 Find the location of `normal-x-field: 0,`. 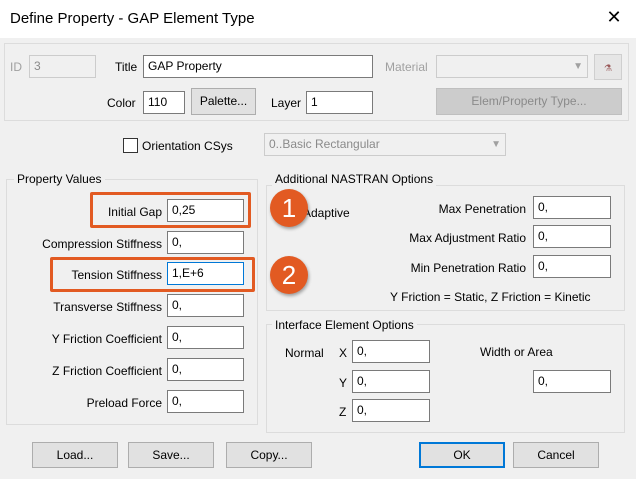

normal-x-field: 0, is located at coordinates (391, 351).